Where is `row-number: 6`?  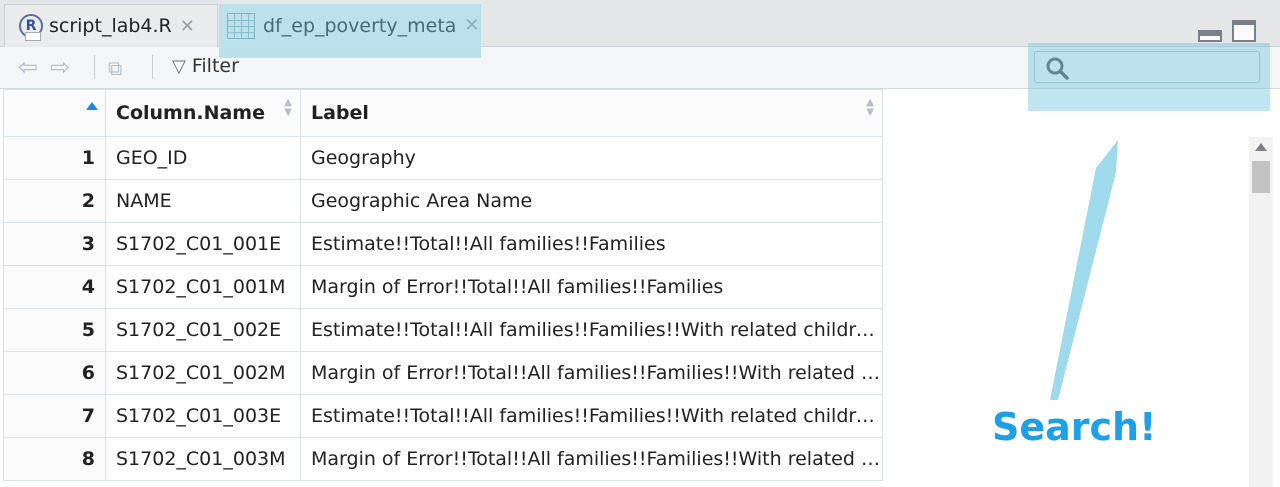 row-number: 6 is located at coordinates (54, 373).